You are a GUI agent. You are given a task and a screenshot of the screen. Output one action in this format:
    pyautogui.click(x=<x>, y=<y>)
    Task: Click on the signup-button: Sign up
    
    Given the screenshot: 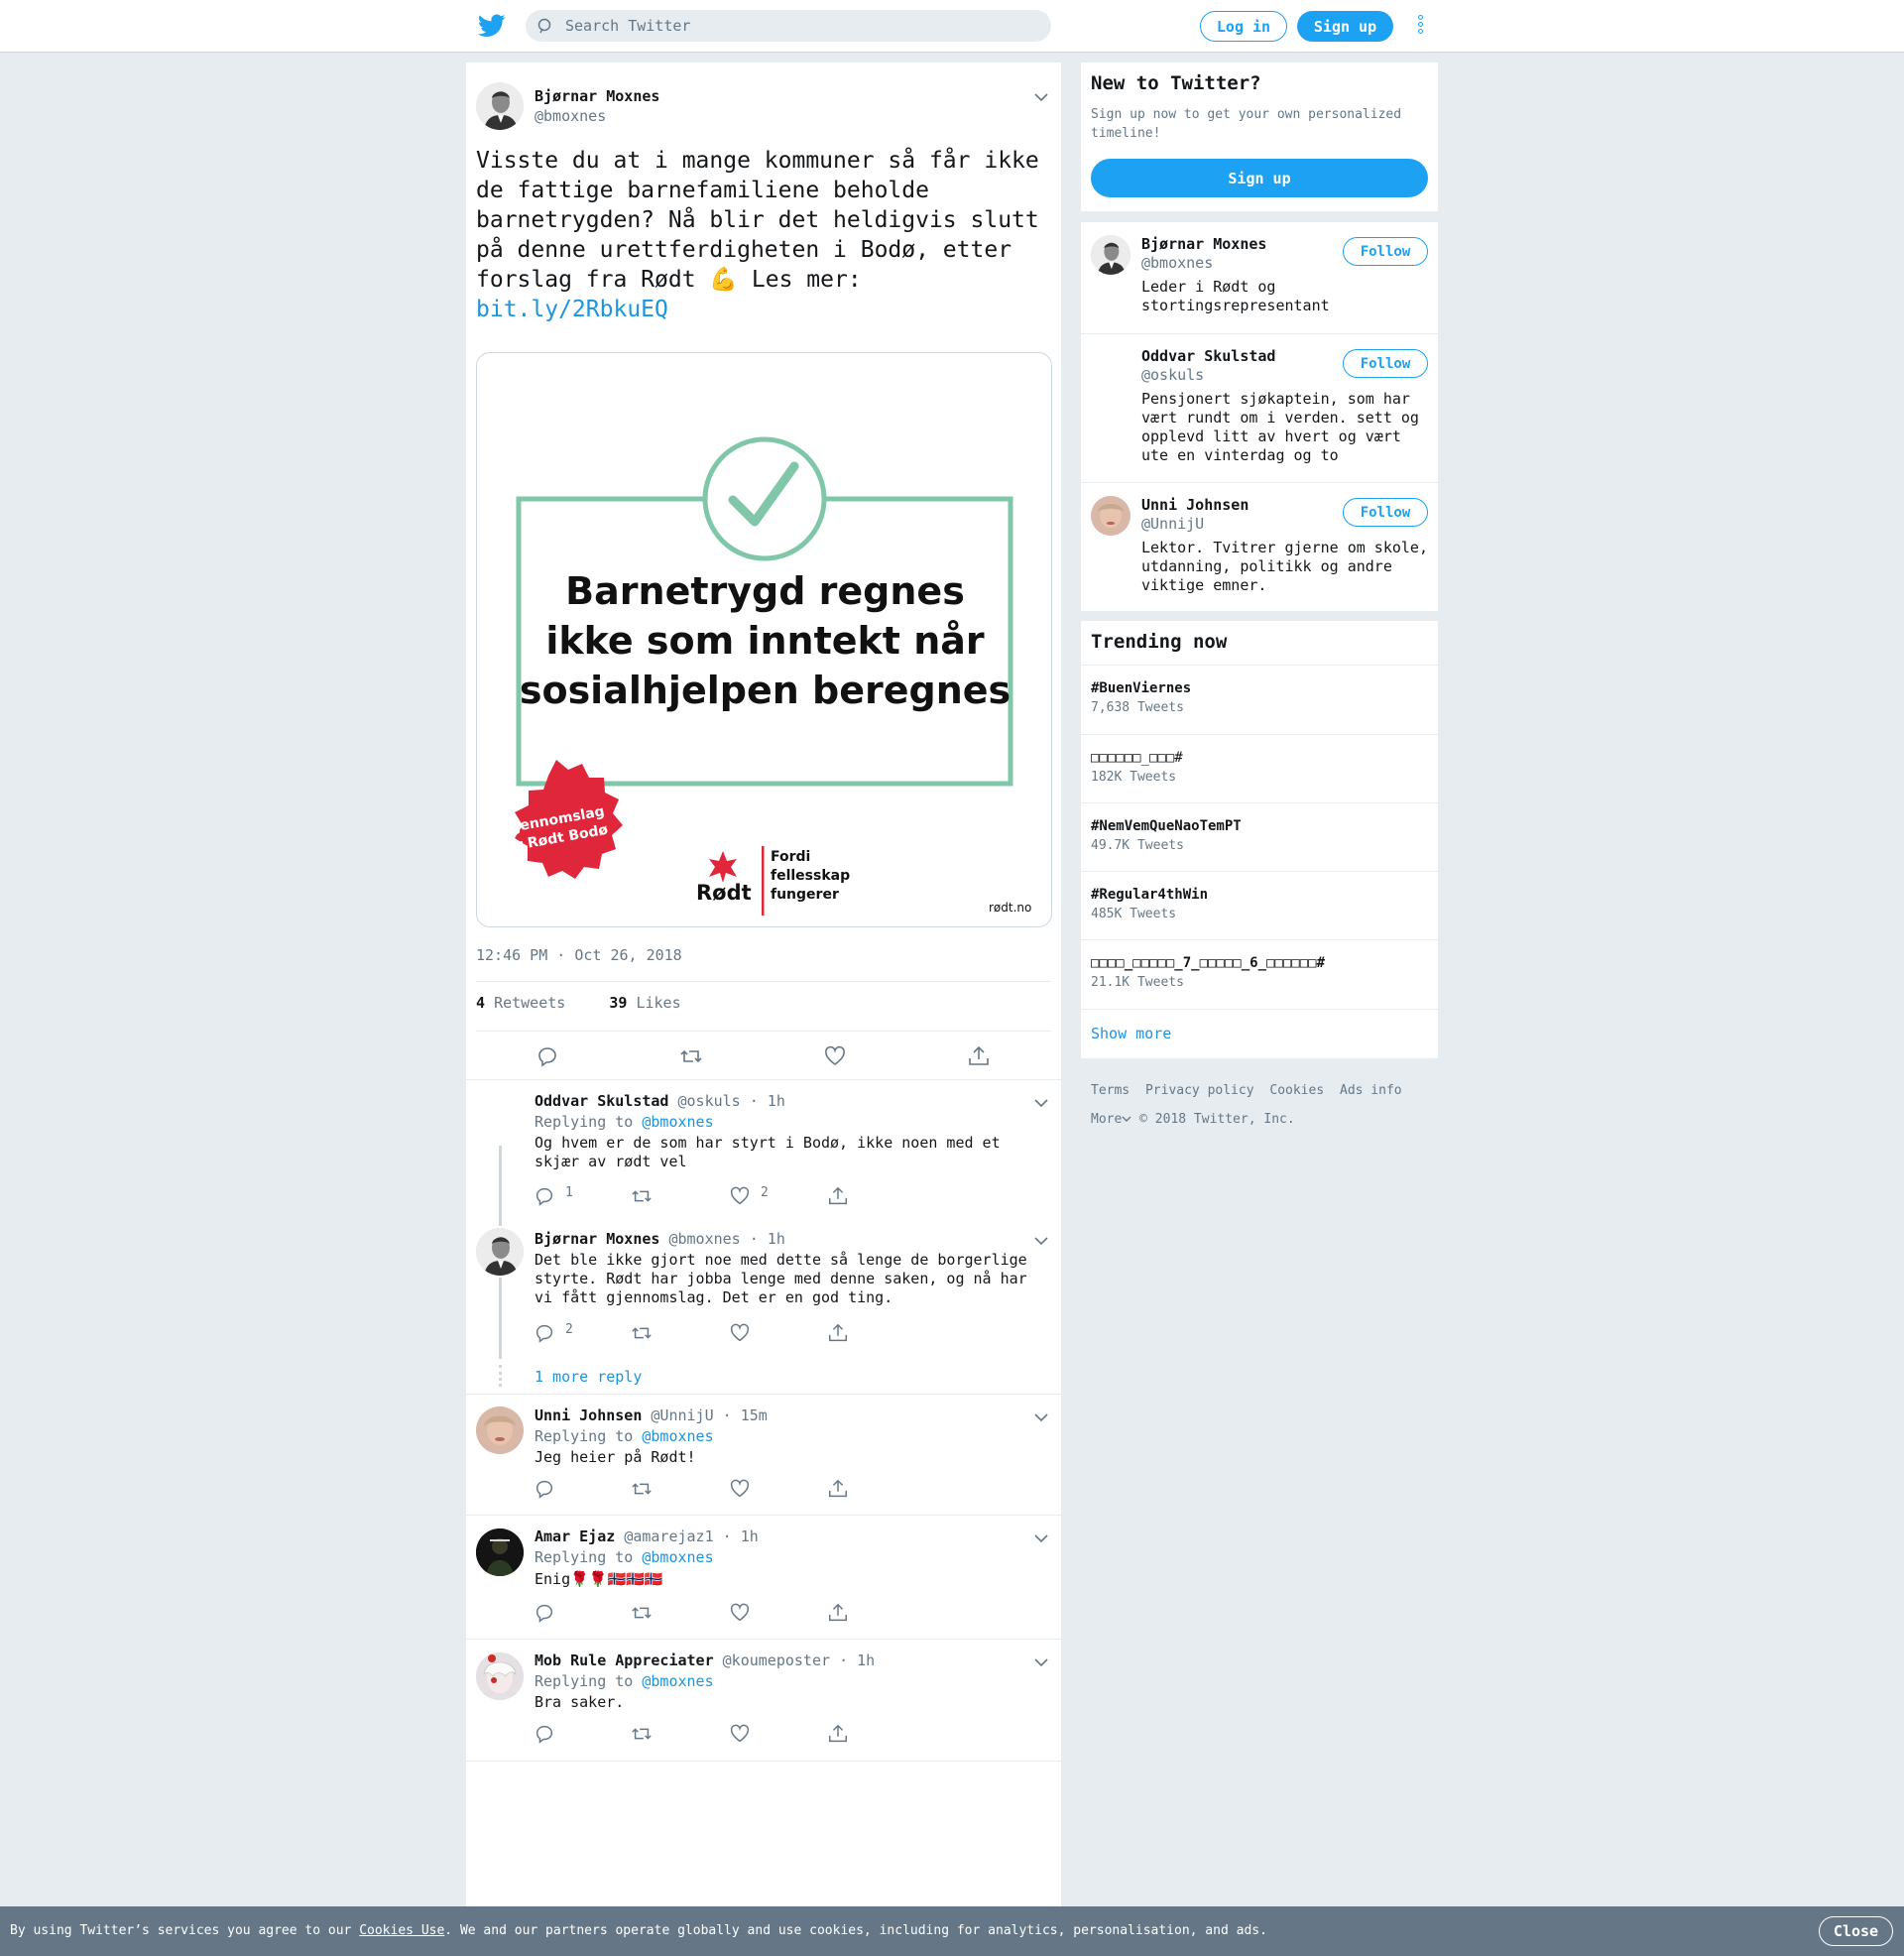 What is the action you would take?
    pyautogui.click(x=1345, y=26)
    